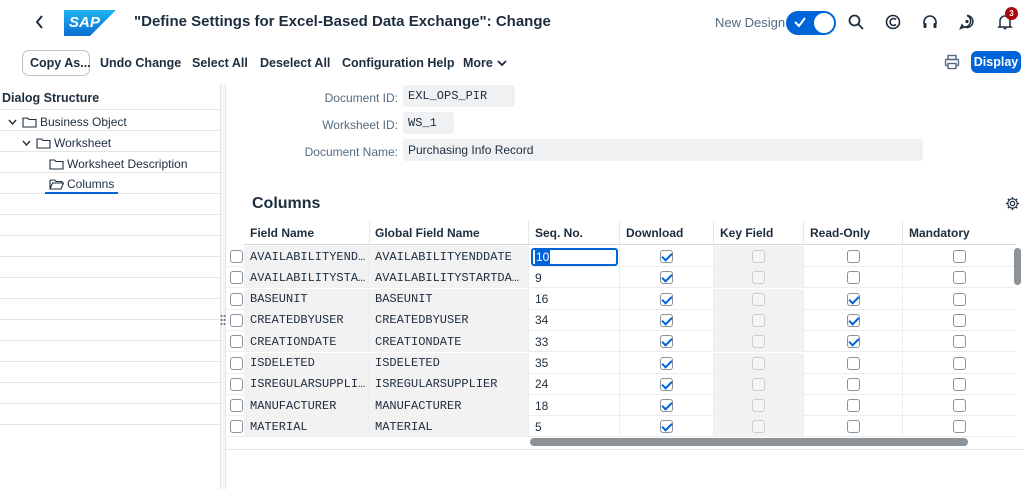 The width and height of the screenshot is (1024, 489). I want to click on tree-item-label: Worksheet Description, so click(127, 164).